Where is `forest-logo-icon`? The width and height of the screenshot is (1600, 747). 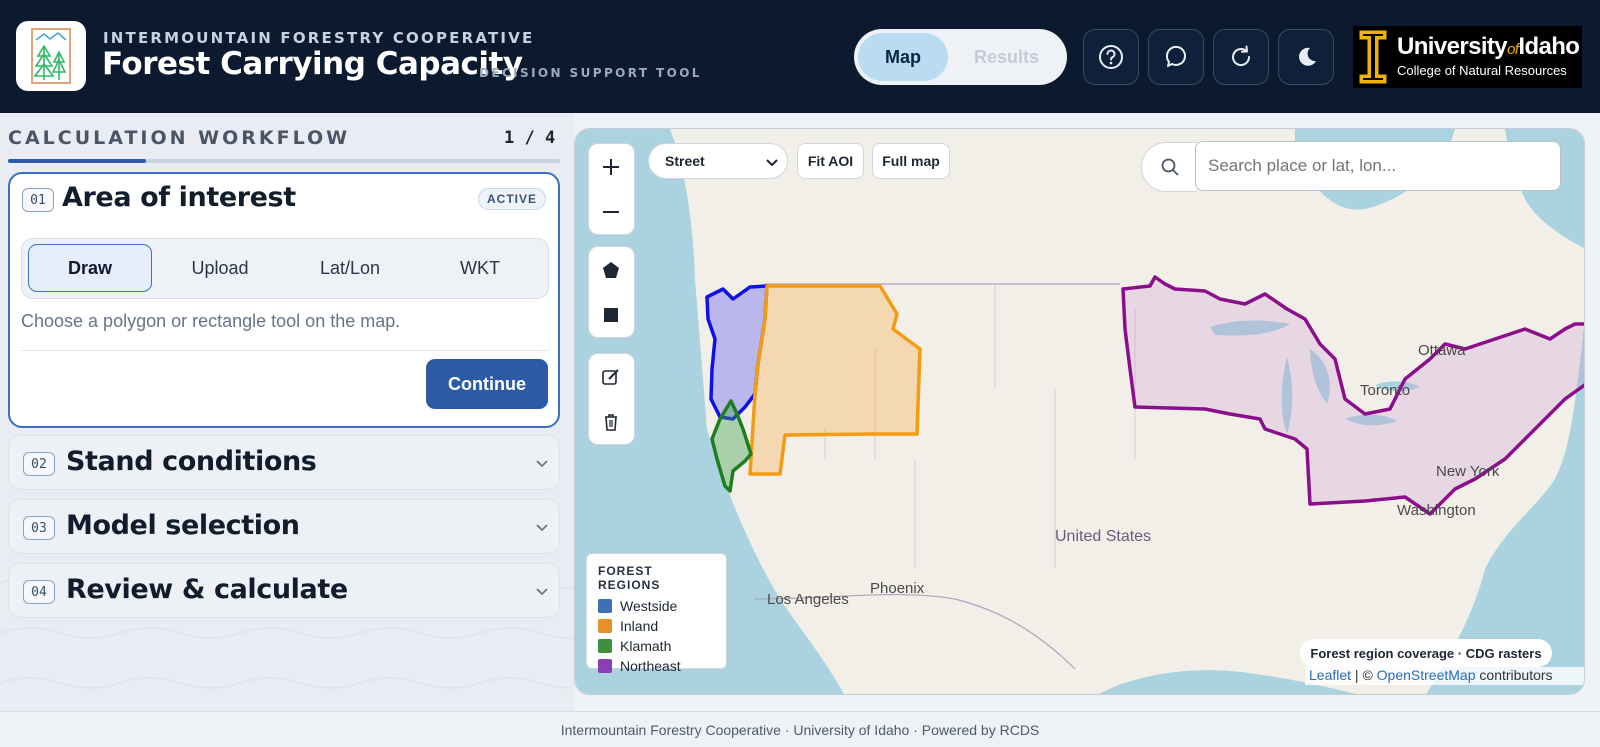
forest-logo-icon is located at coordinates (51, 56).